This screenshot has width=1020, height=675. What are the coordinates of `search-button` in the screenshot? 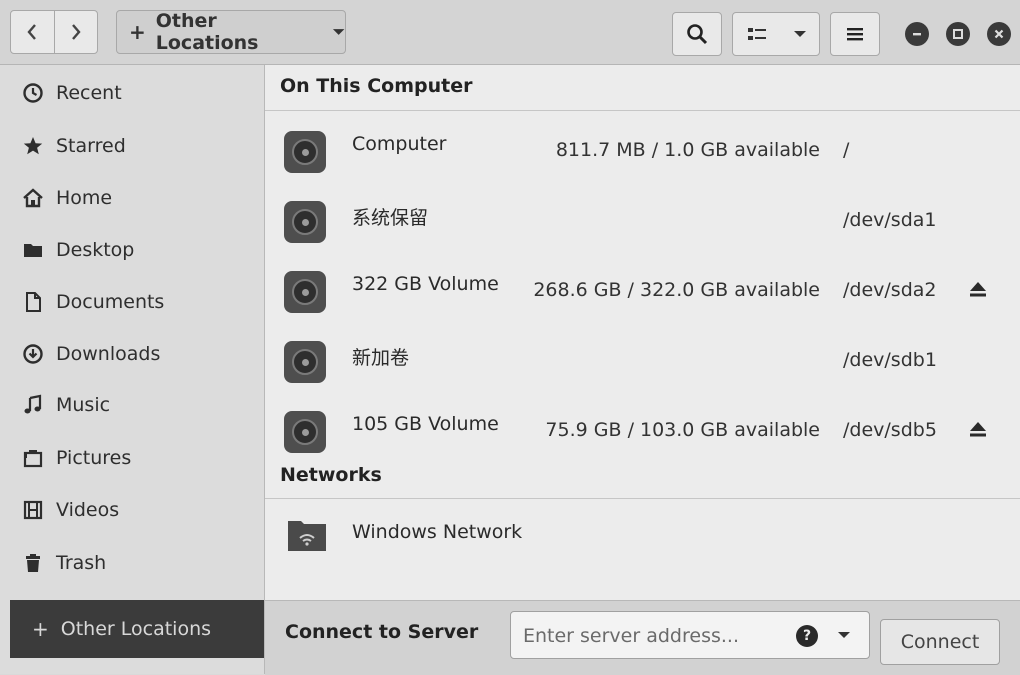 It's located at (697, 34).